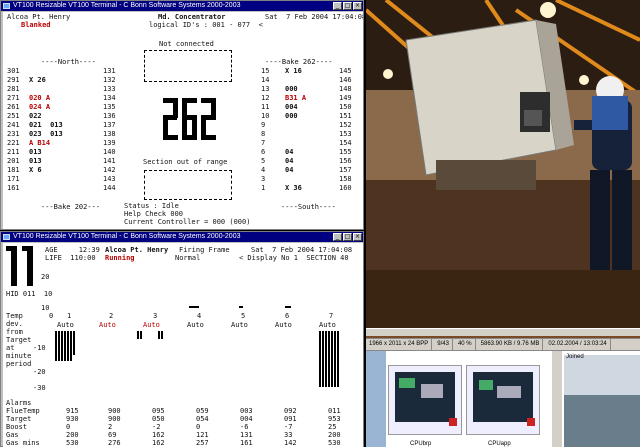  I want to click on help-line: Help Check 000, so click(154, 214).